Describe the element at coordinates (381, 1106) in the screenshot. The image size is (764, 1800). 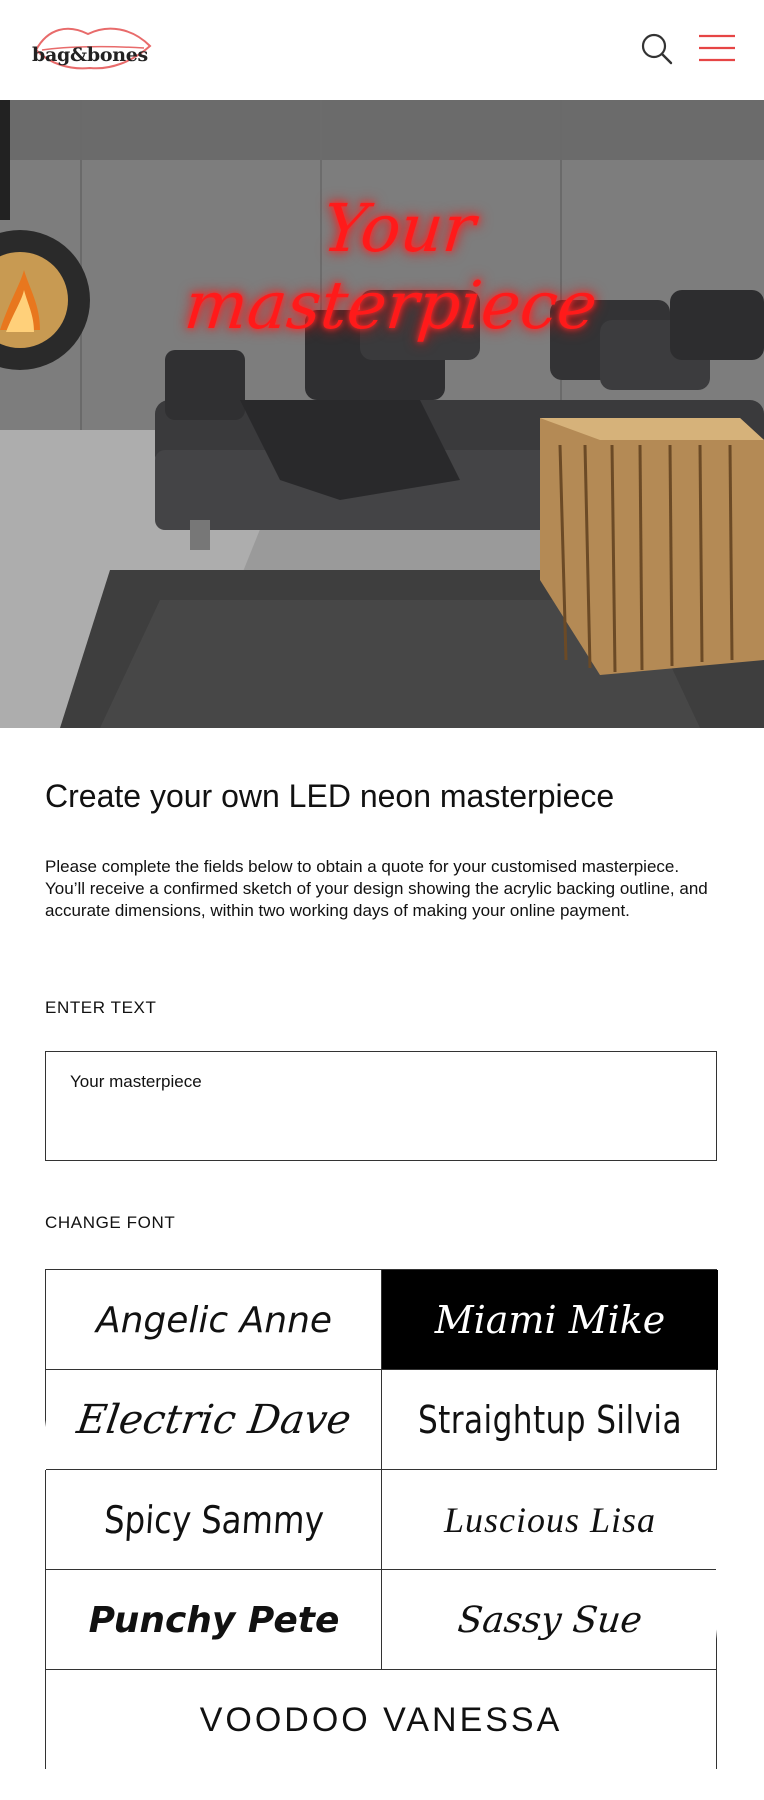
I see `neon-text-input: Your masterpiece` at that location.